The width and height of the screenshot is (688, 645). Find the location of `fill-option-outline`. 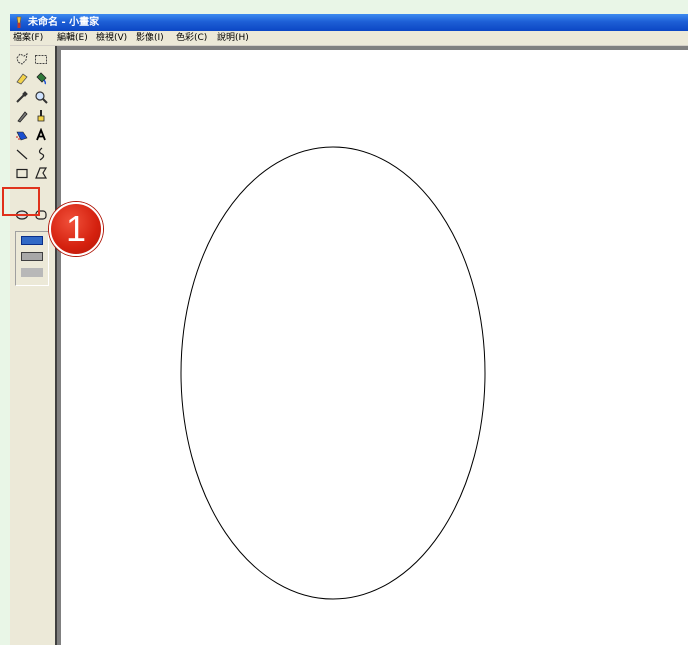

fill-option-outline is located at coordinates (32, 240).